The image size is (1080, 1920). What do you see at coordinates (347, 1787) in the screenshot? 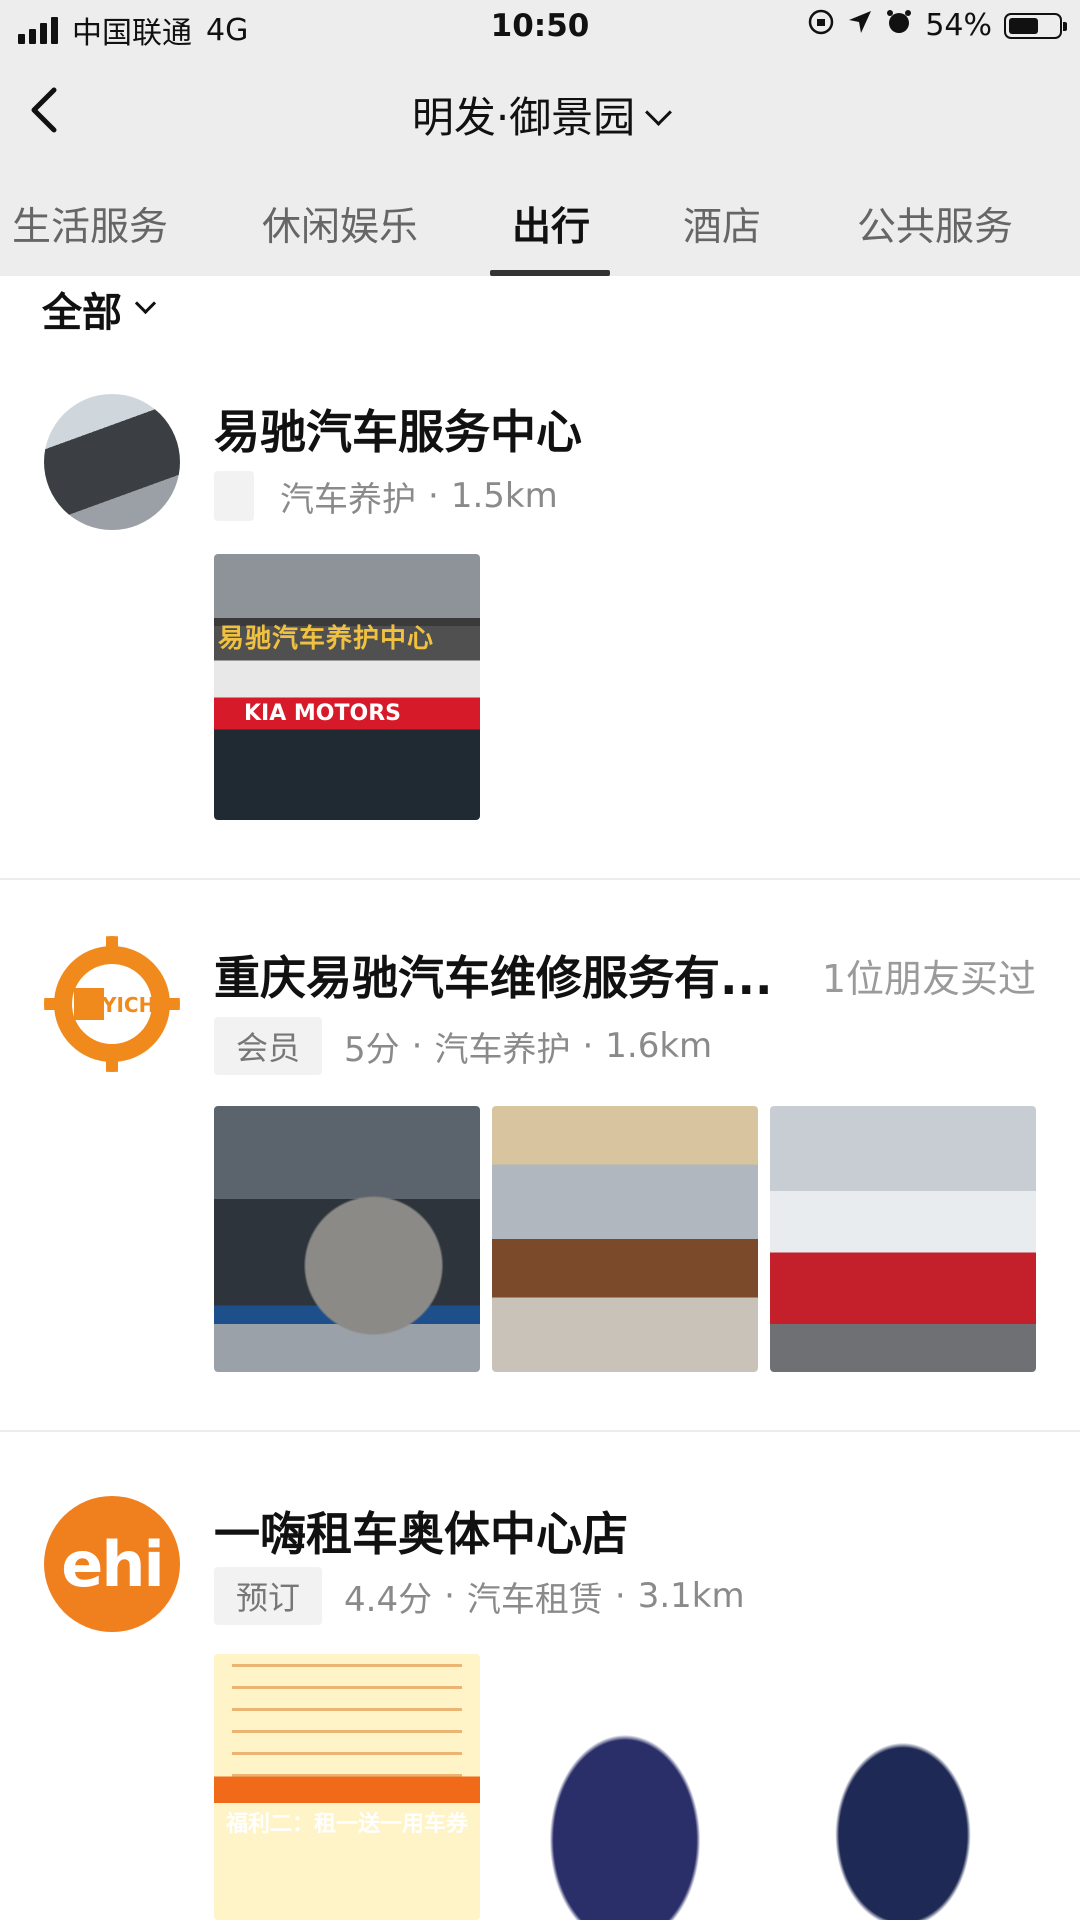
I see `shop-photo: 福利二：租一送一用车券` at bounding box center [347, 1787].